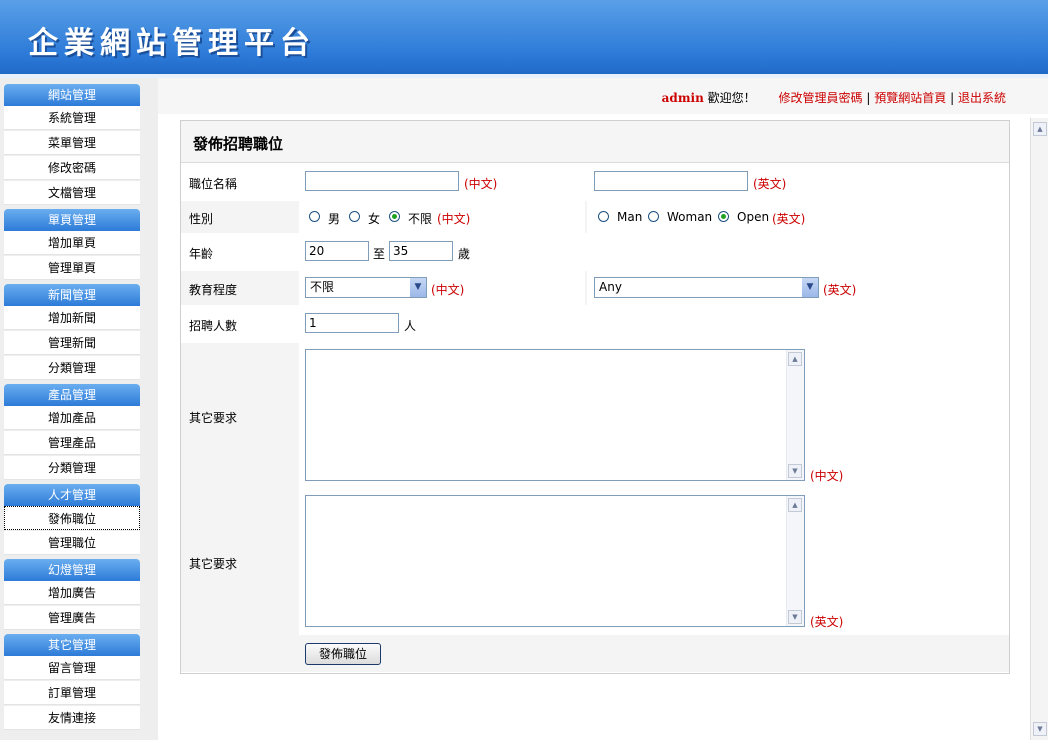 The height and width of the screenshot is (740, 1048). I want to click on sidebar-item-add-page: 增加單頁, so click(72, 243).